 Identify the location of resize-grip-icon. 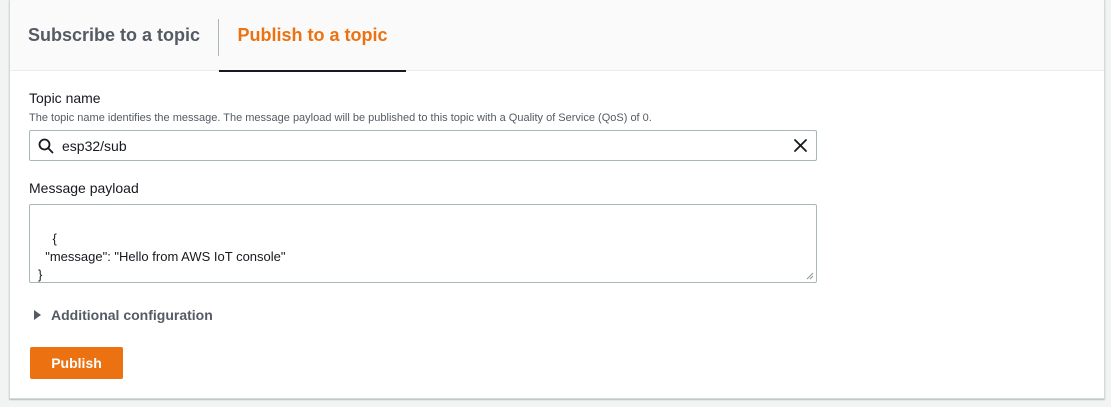
(810, 276).